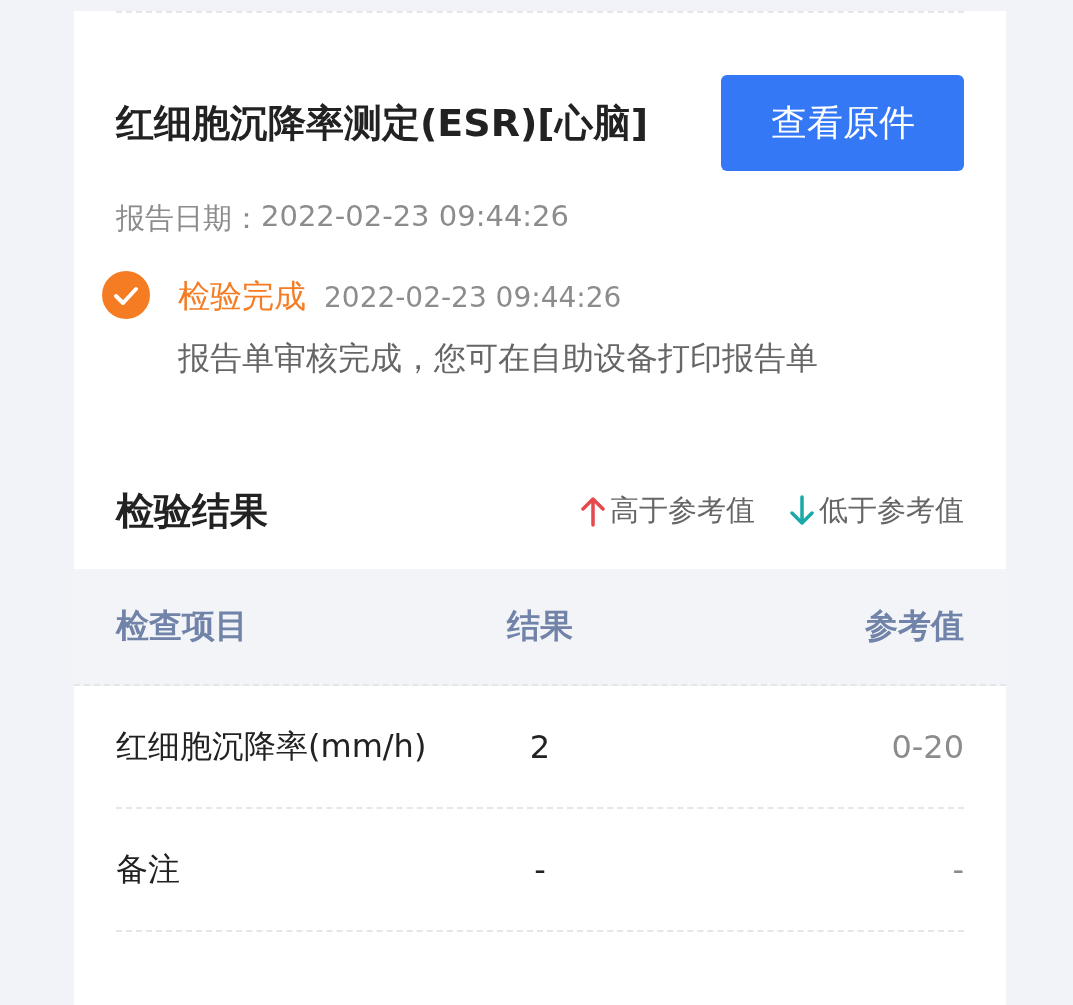 This screenshot has height=1005, width=1073. I want to click on status-message: 报告单审核完成，您可在自助设备打印报告单, so click(498, 358).